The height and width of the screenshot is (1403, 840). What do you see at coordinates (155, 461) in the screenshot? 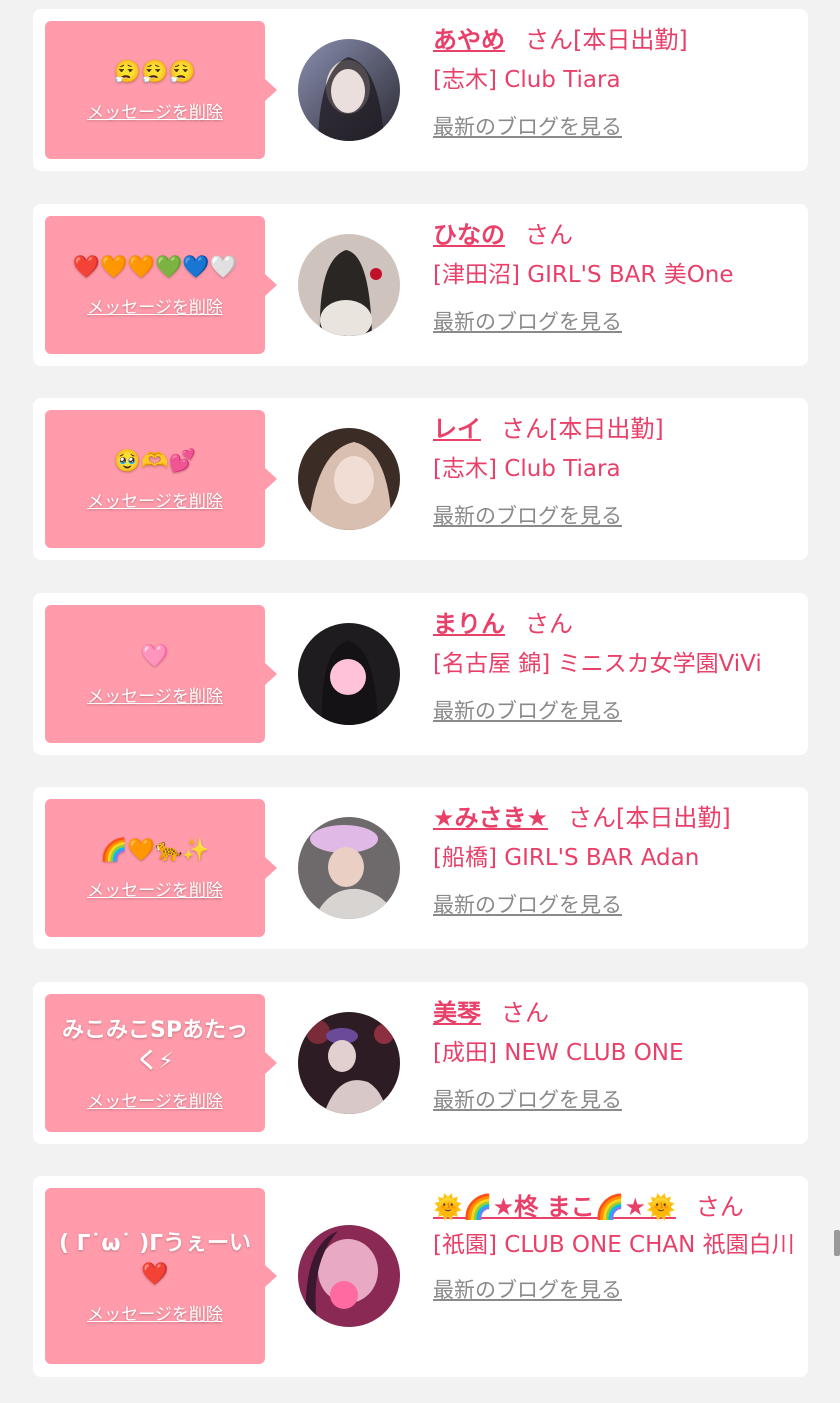
I see `message-text: 🥹🫶💕` at bounding box center [155, 461].